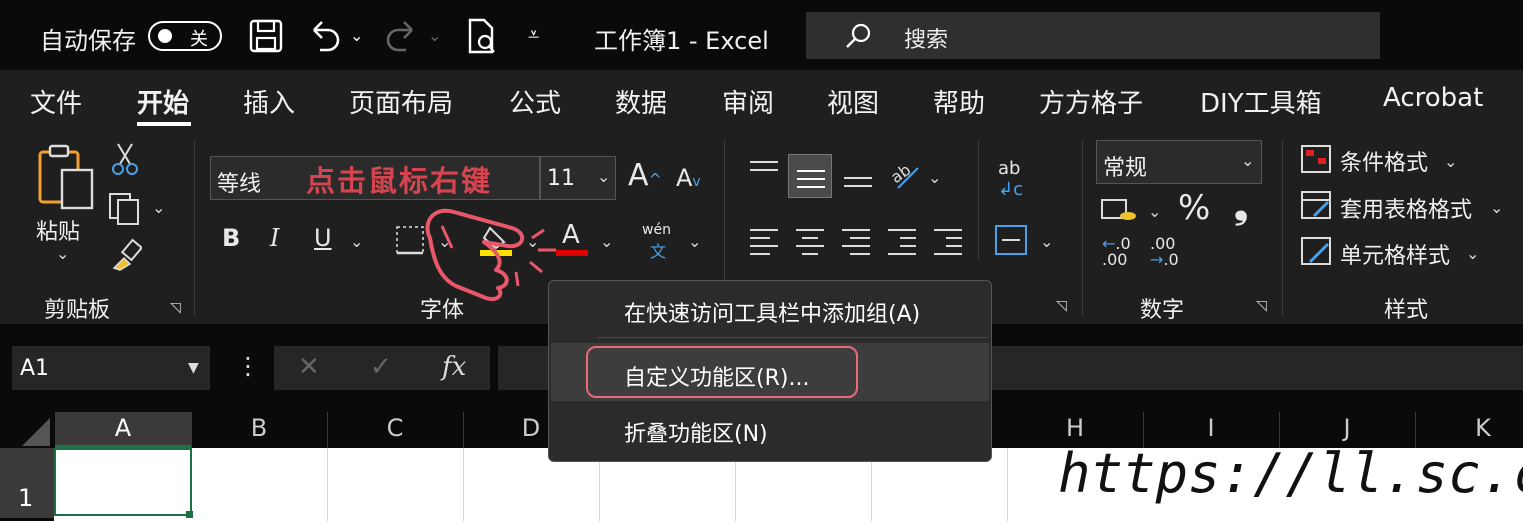  Describe the element at coordinates (1316, 251) in the screenshot. I see `cell-styles-icon` at that location.